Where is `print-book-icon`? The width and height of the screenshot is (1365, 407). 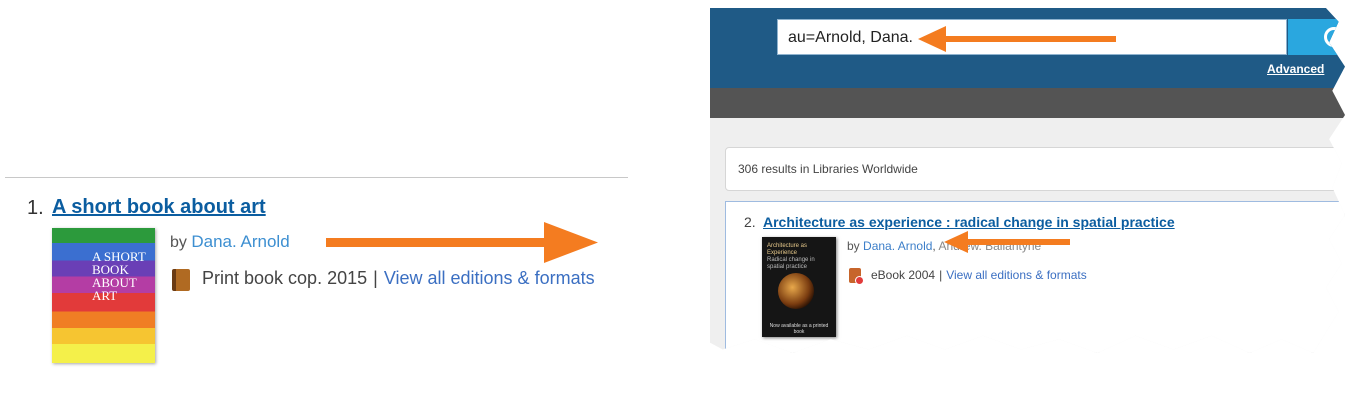
print-book-icon is located at coordinates (181, 280).